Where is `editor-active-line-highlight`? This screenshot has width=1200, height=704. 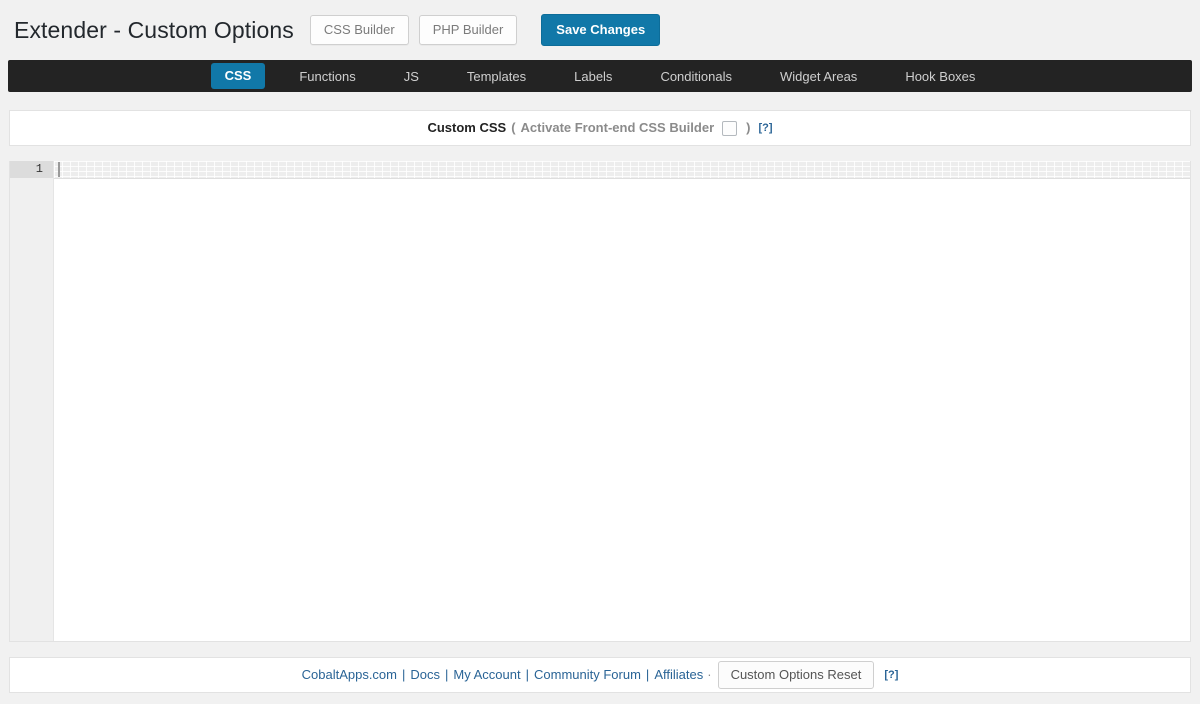 editor-active-line-highlight is located at coordinates (622, 170).